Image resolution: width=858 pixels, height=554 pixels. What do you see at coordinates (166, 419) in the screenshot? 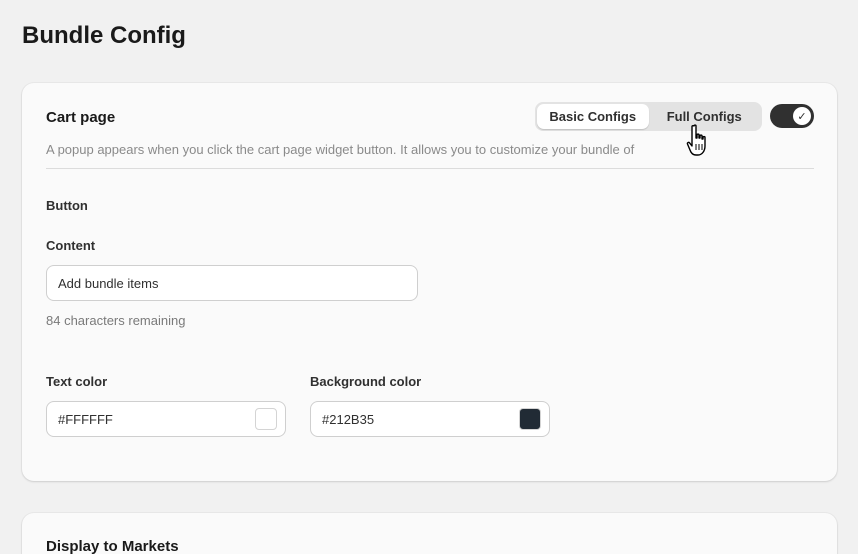
I see `text-color-field: #FFFFFF` at bounding box center [166, 419].